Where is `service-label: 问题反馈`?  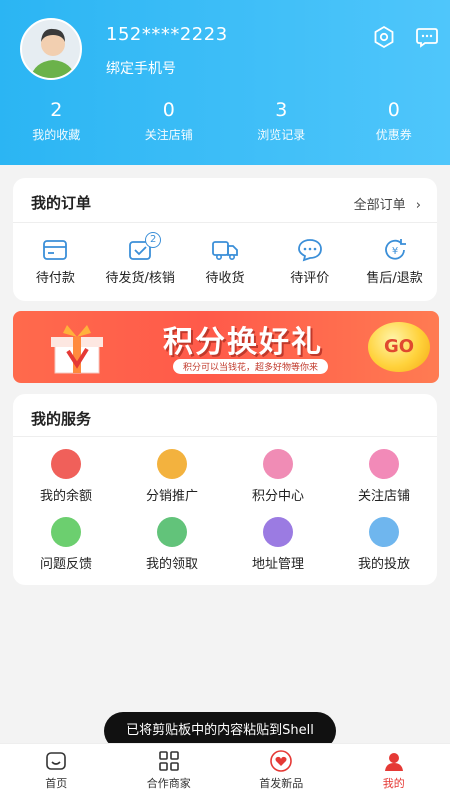
service-label: 问题反馈 is located at coordinates (65, 564).